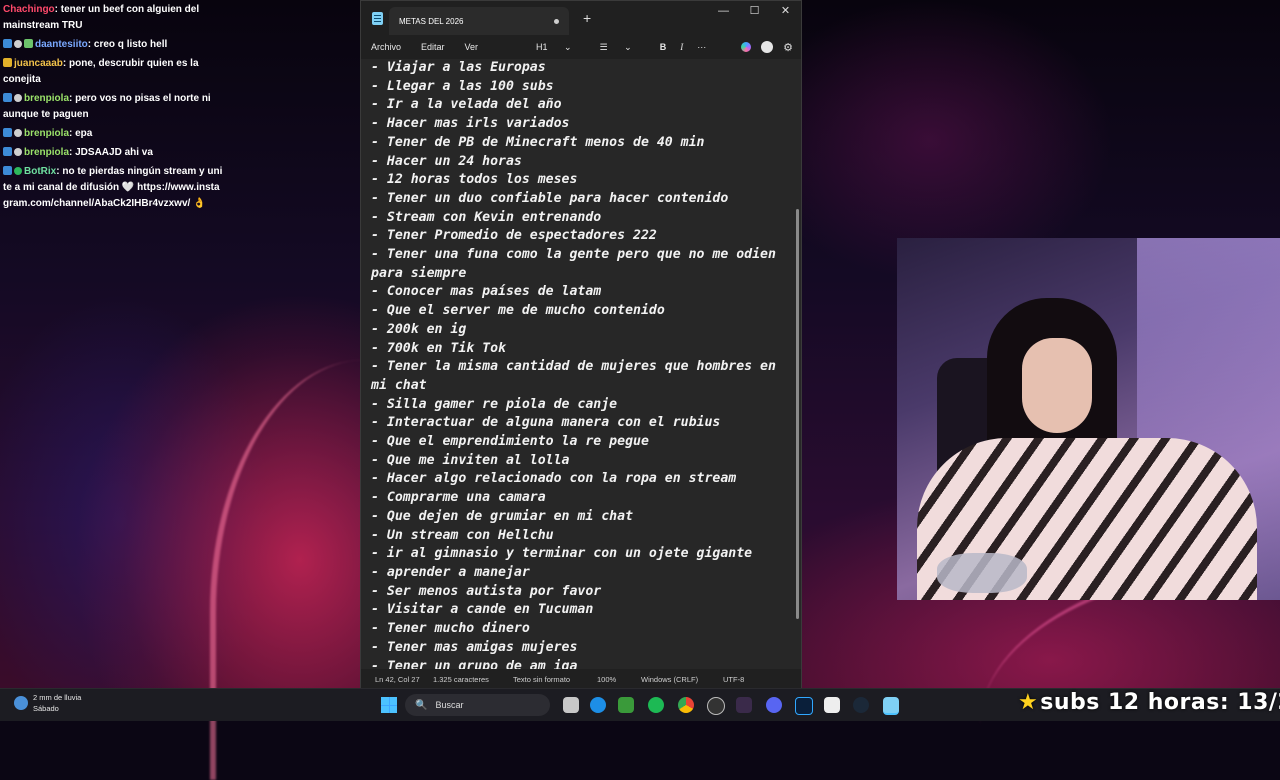  What do you see at coordinates (581, 517) in the screenshot?
I see `document-line: - Que dejen de grumiar en mi chat` at bounding box center [581, 517].